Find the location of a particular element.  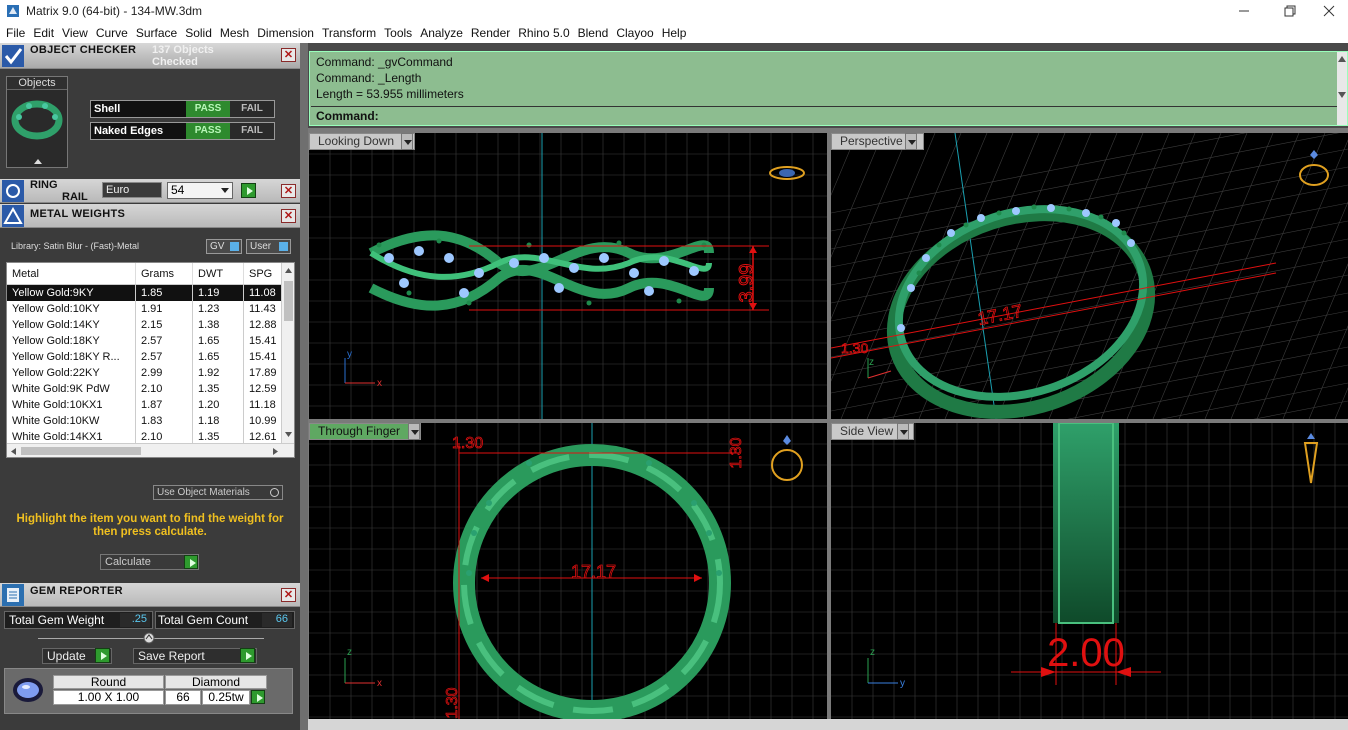

table-row: White Gold:10KW 1.83 1.18 10.99 is located at coordinates (150, 421).